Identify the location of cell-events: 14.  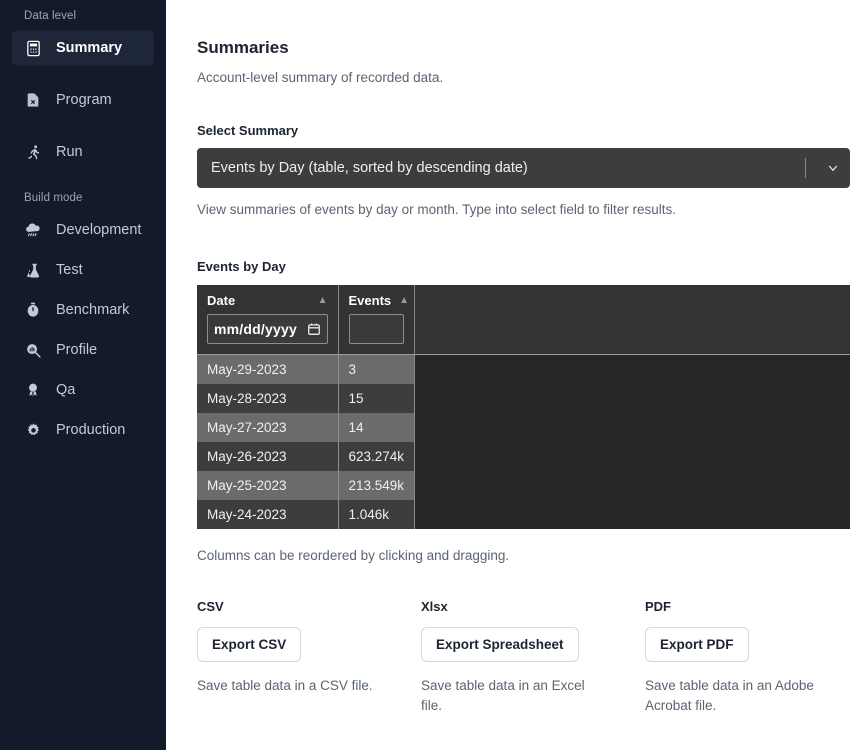
(376, 427).